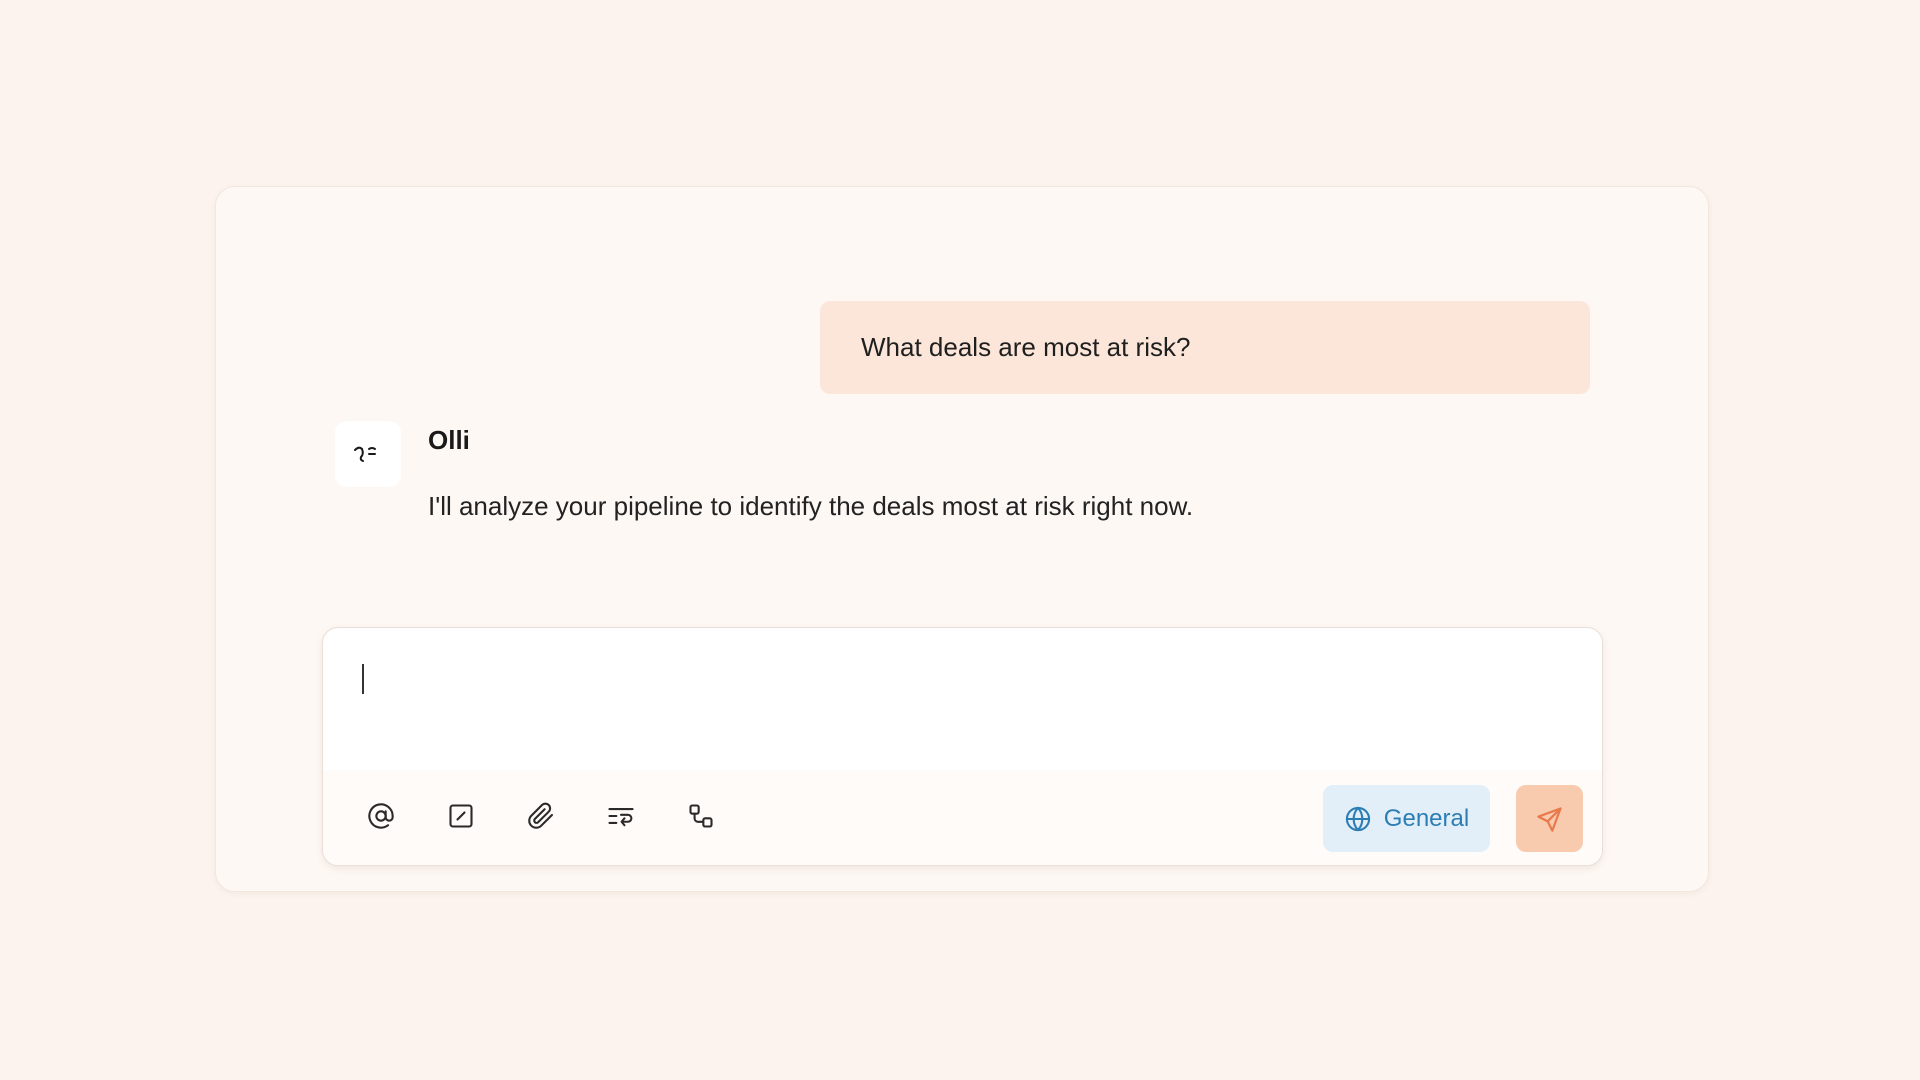 This screenshot has height=1080, width=1920. I want to click on assistant-avatar, so click(368, 454).